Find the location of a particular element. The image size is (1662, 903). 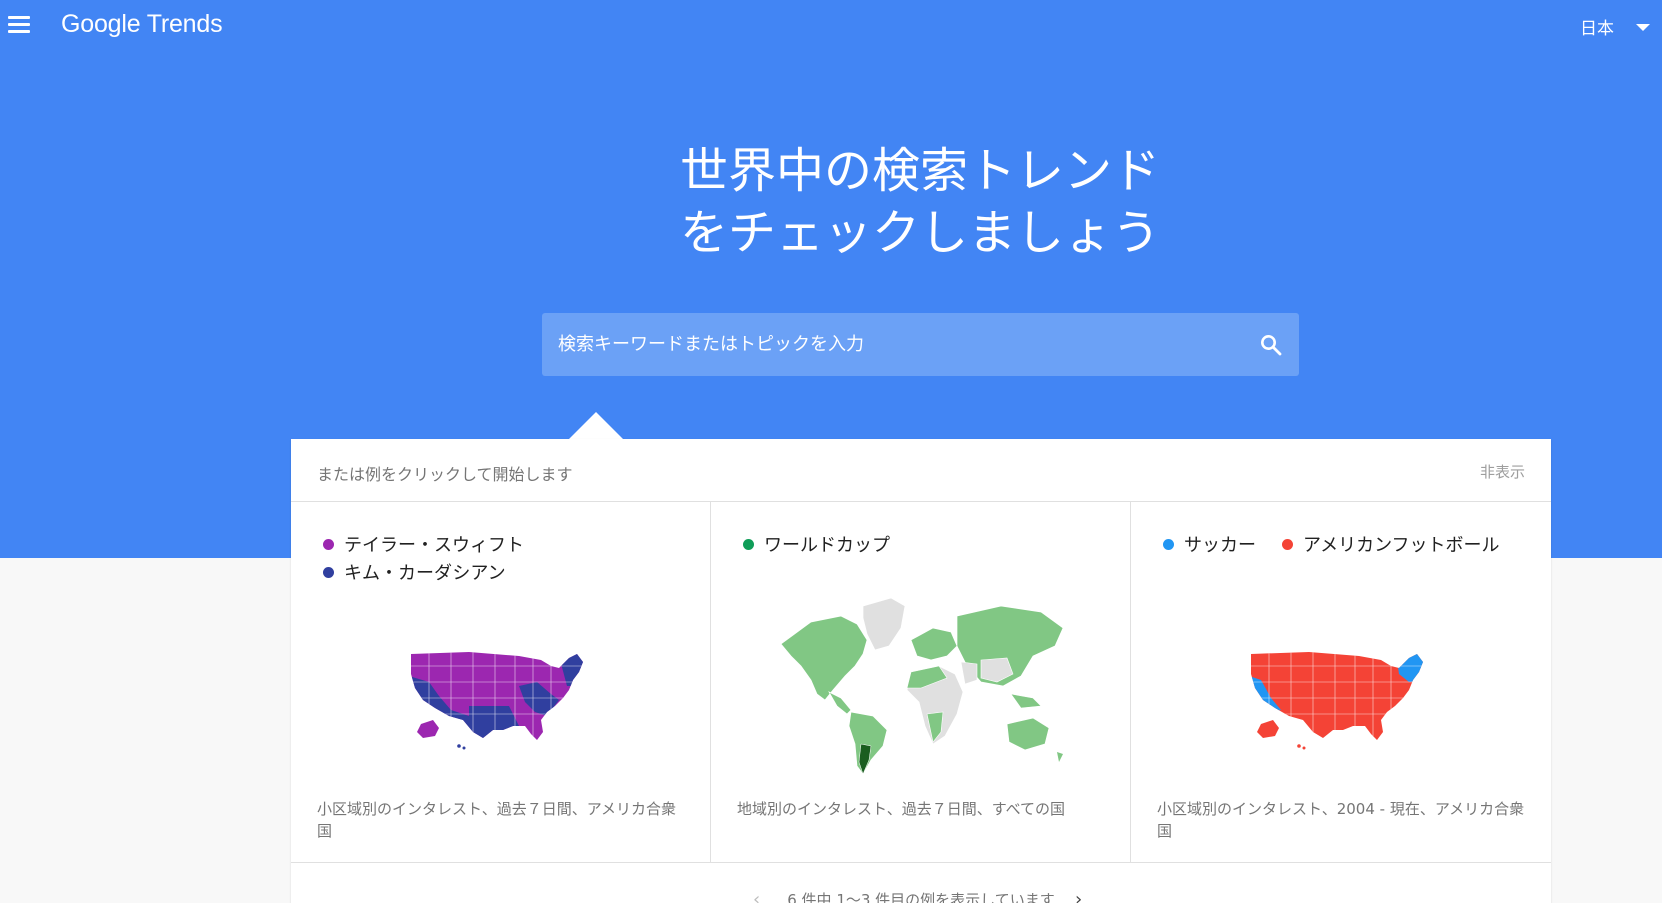

legend-dot-purple is located at coordinates (328, 544).